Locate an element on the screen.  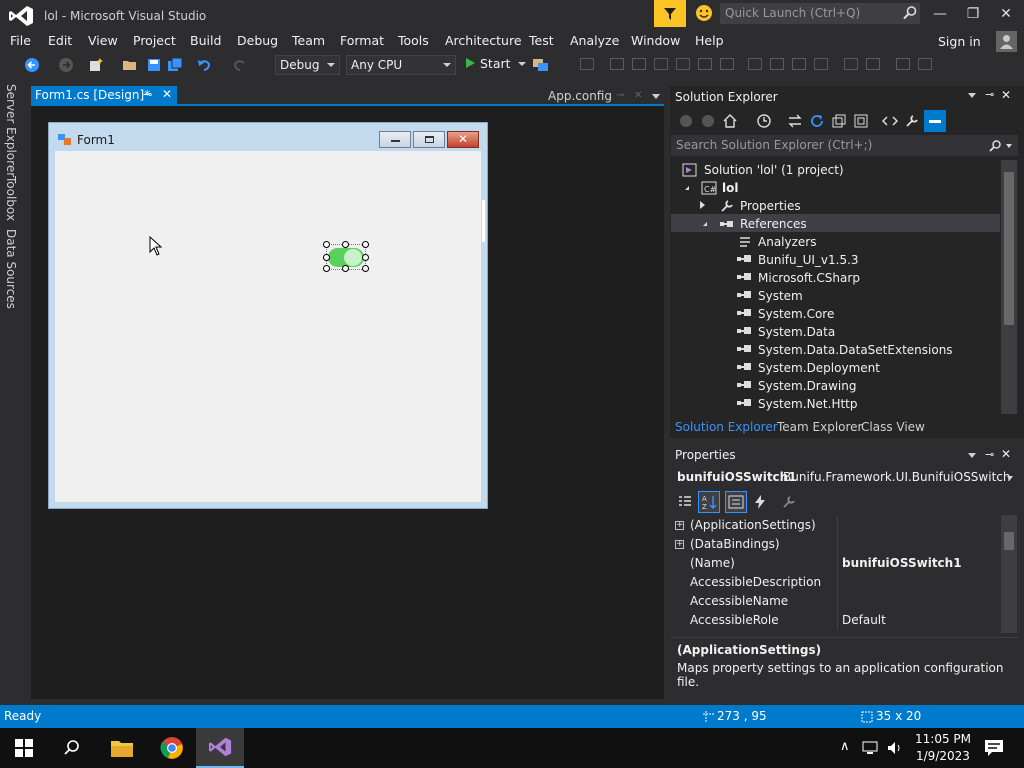
expand-icon: + is located at coordinates (679, 525).